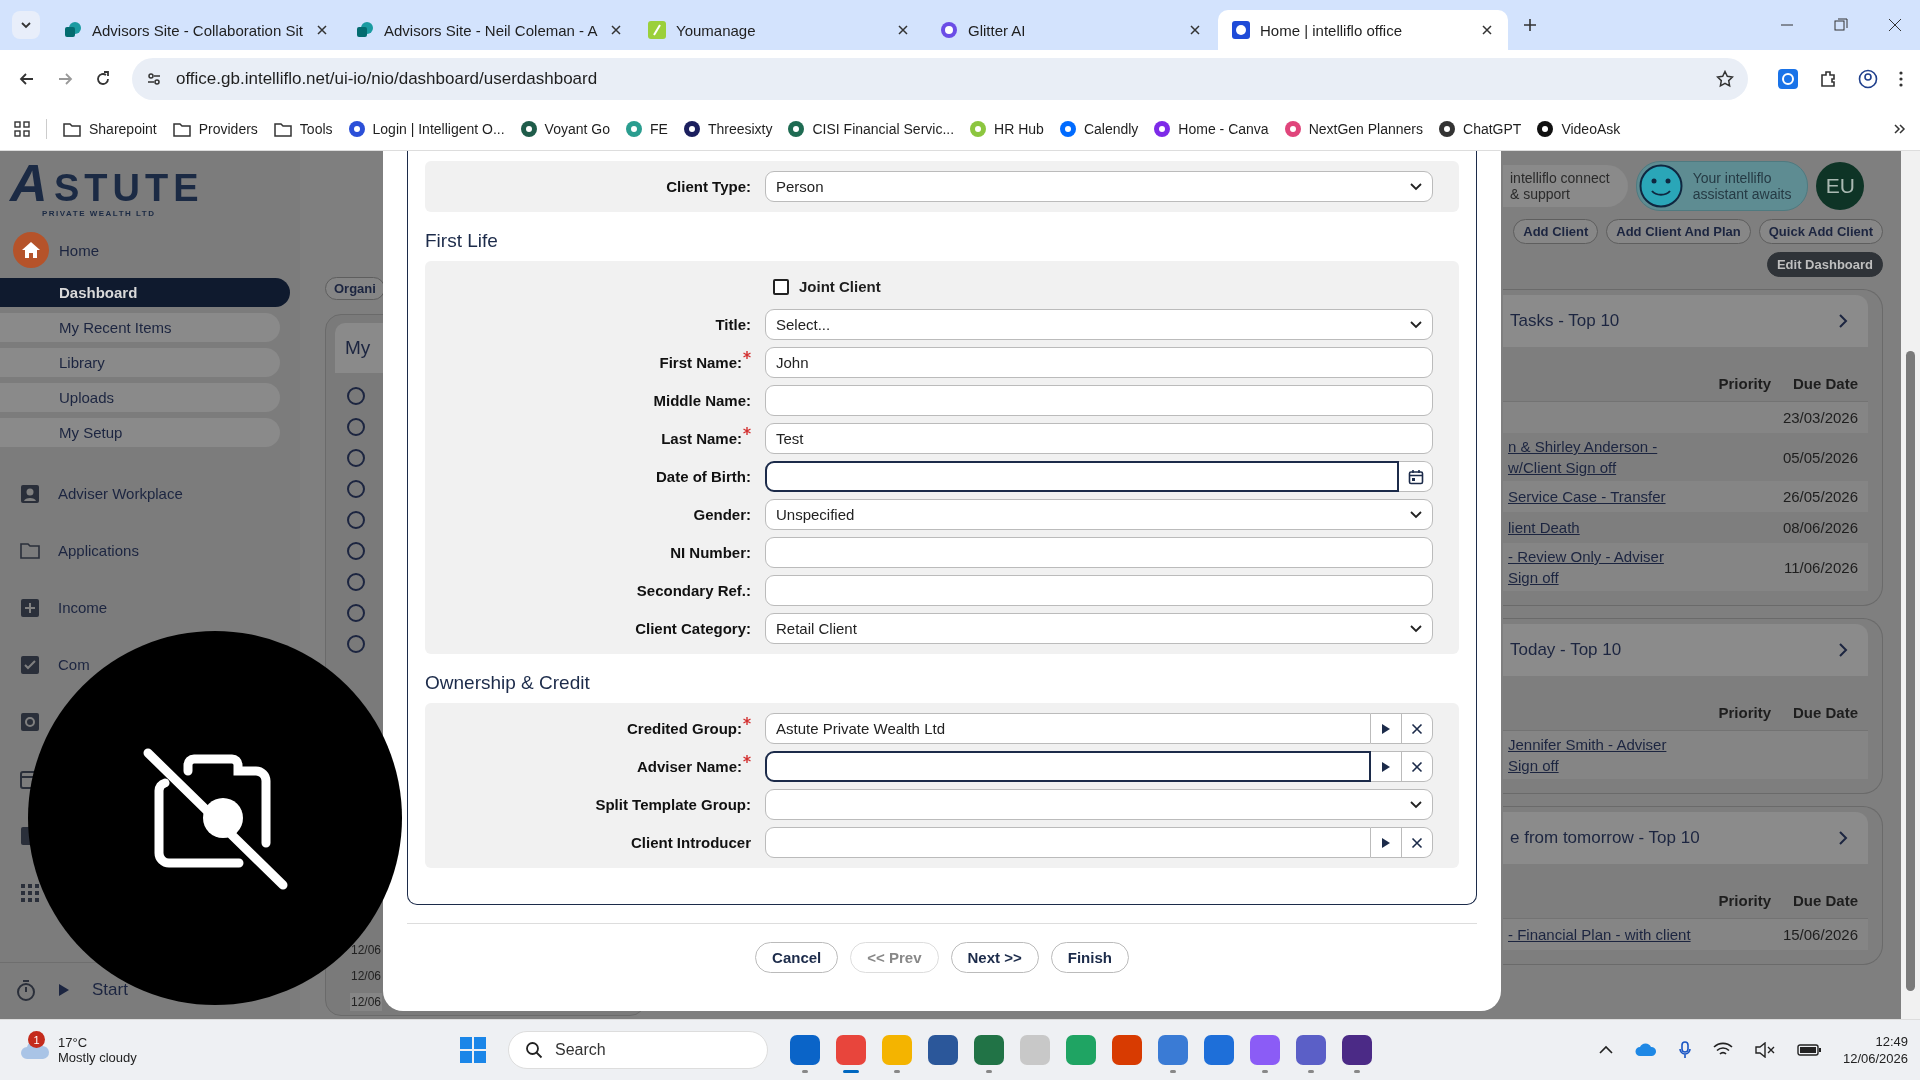 This screenshot has width=1920, height=1080. I want to click on bookmark: Tools, so click(303, 129).